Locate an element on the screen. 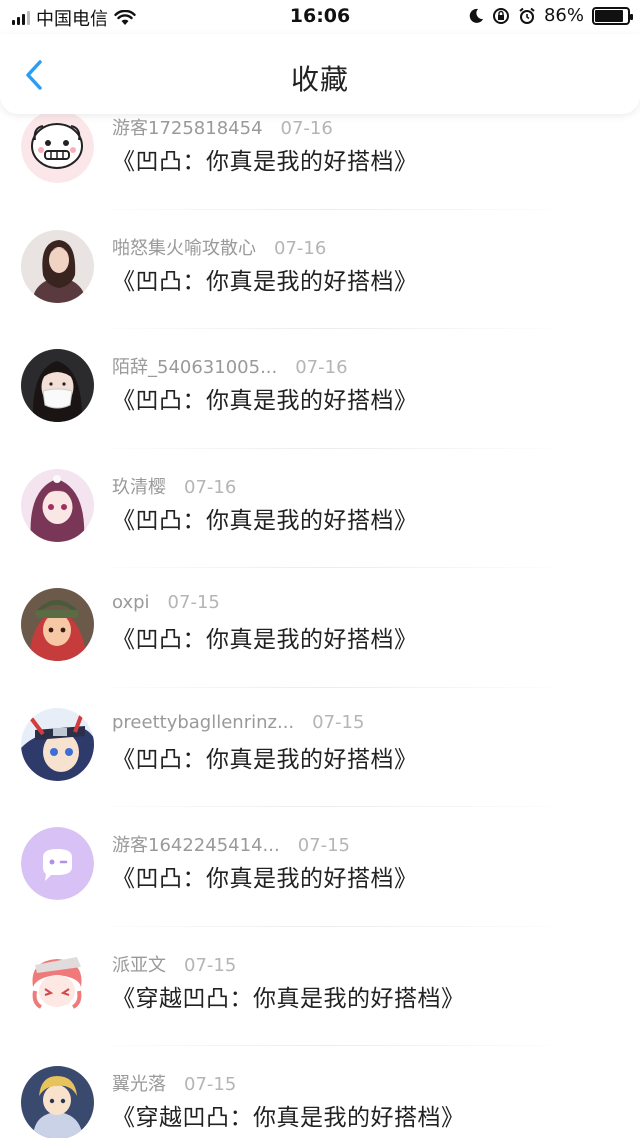 The height and width of the screenshot is (1138, 640). item-meta: 游客1642245414... 07-15 is located at coordinates (231, 844).